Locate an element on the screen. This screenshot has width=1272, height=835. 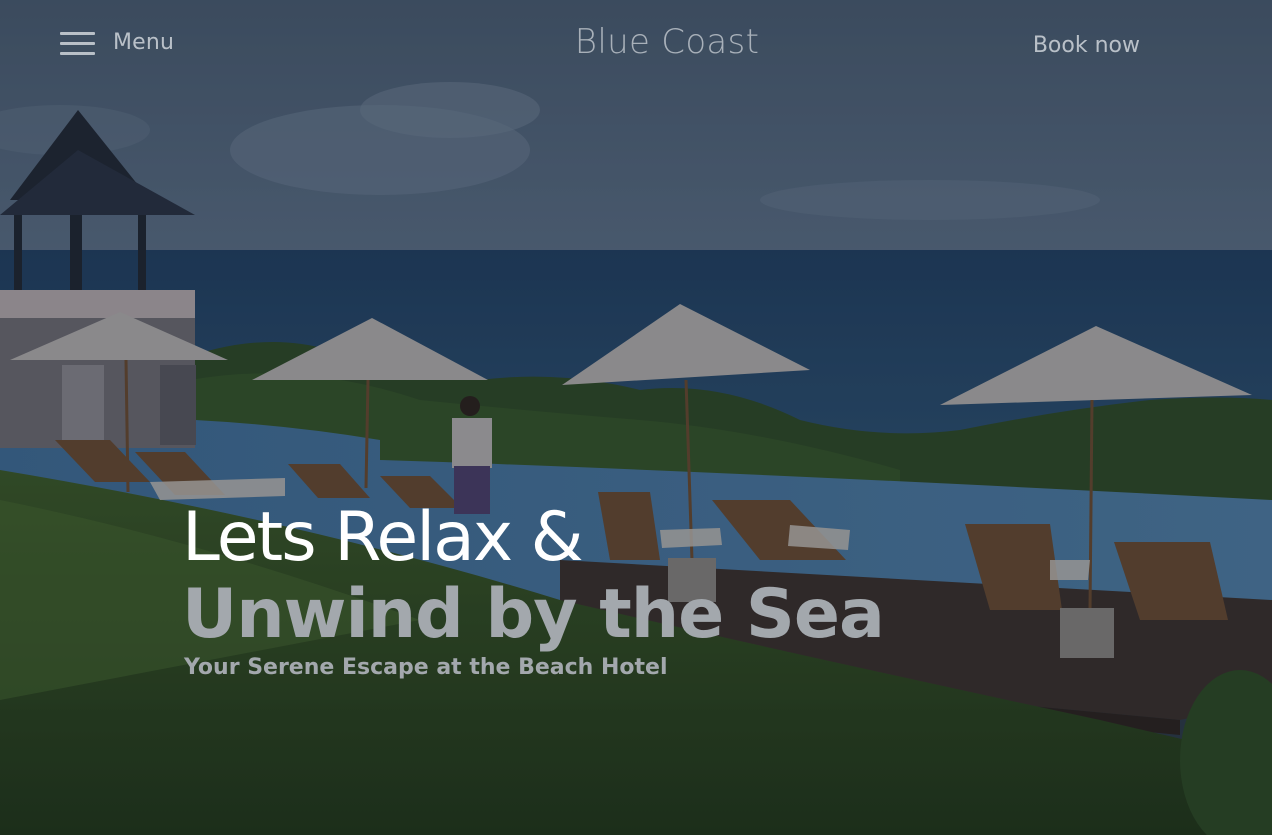
site-header: Menu Blue Coast Book now is located at coordinates (636, 46).